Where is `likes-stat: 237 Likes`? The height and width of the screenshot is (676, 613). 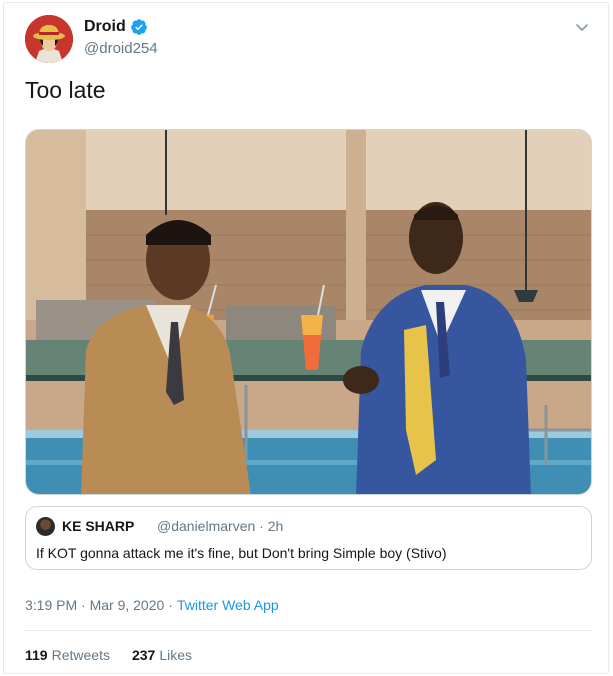
likes-stat: 237 Likes is located at coordinates (162, 655).